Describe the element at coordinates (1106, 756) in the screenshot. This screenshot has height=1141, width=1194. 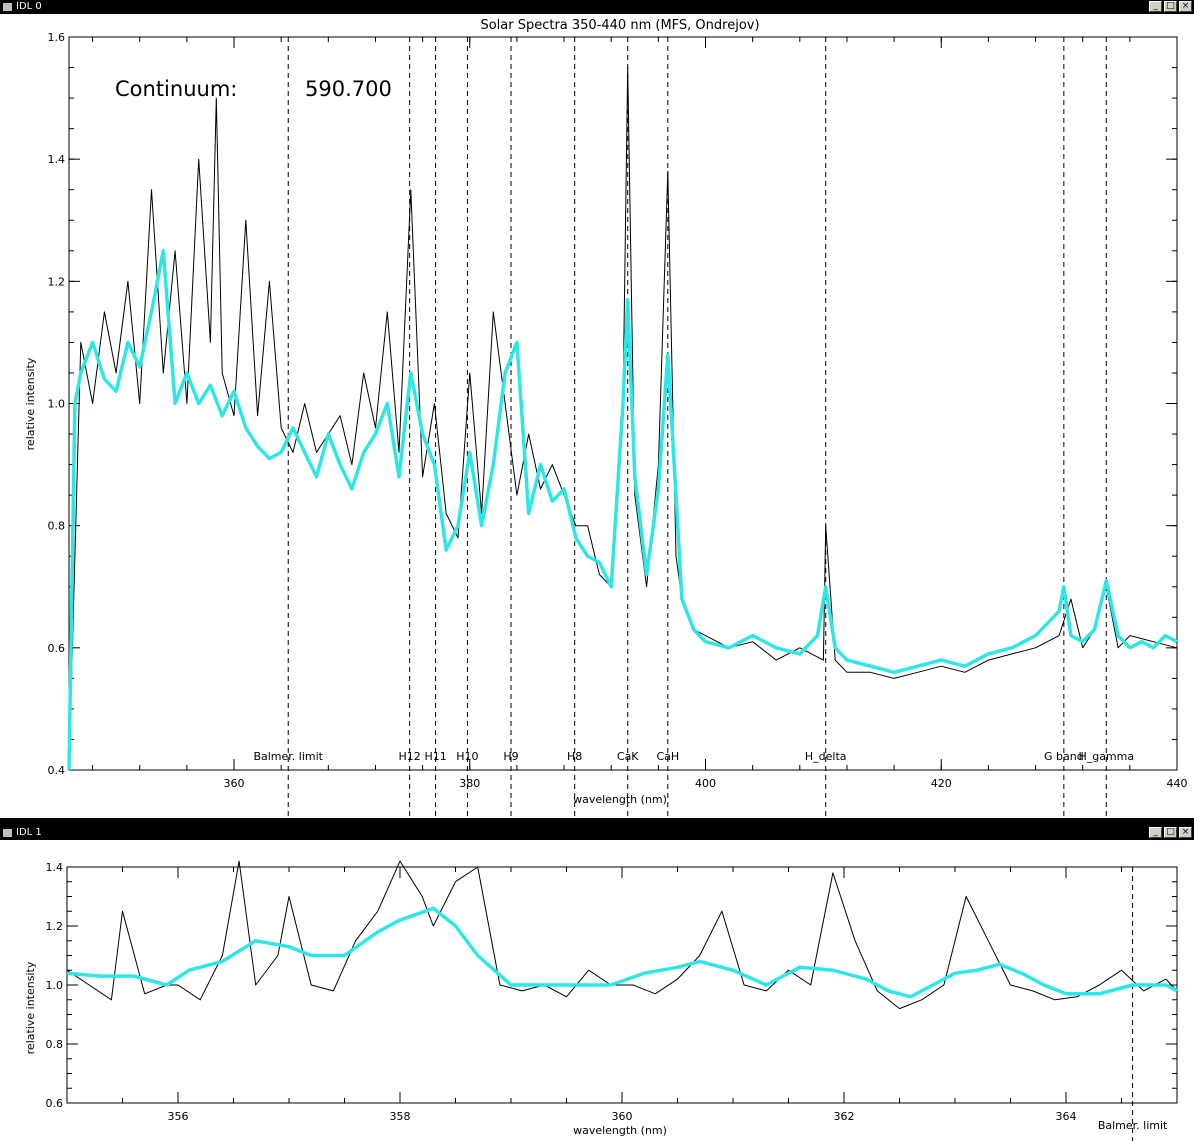
I see `spectral-line-label: H_gamma` at that location.